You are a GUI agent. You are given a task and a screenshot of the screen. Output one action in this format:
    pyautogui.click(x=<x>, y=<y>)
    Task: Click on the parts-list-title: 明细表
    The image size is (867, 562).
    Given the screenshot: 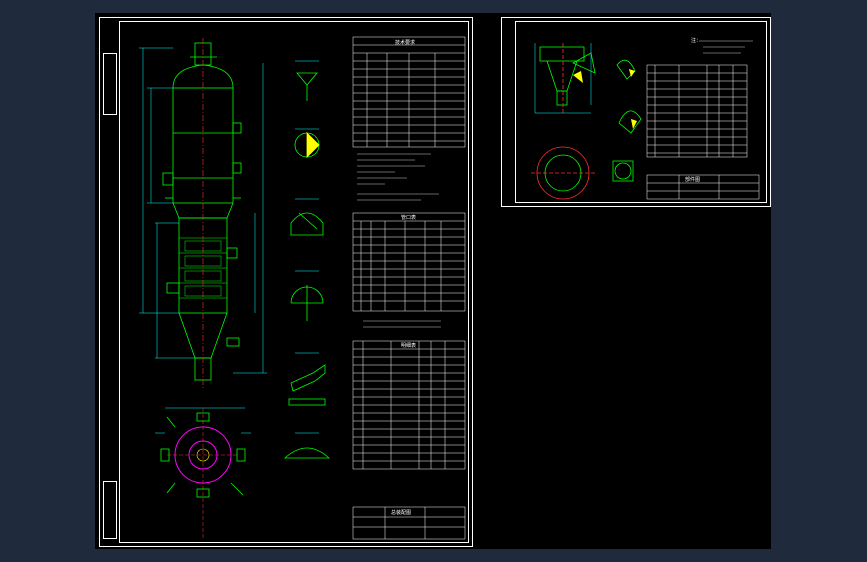 What is the action you would take?
    pyautogui.click(x=409, y=346)
    